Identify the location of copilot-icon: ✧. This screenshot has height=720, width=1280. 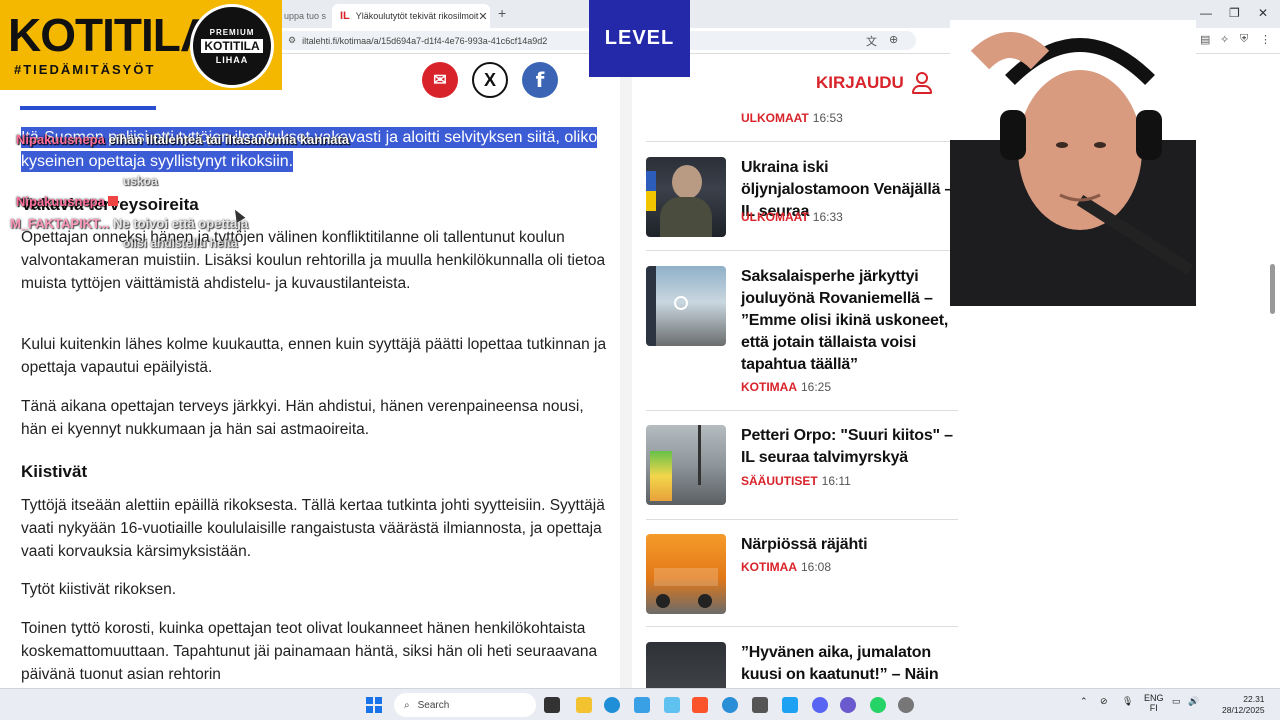
(1224, 39).